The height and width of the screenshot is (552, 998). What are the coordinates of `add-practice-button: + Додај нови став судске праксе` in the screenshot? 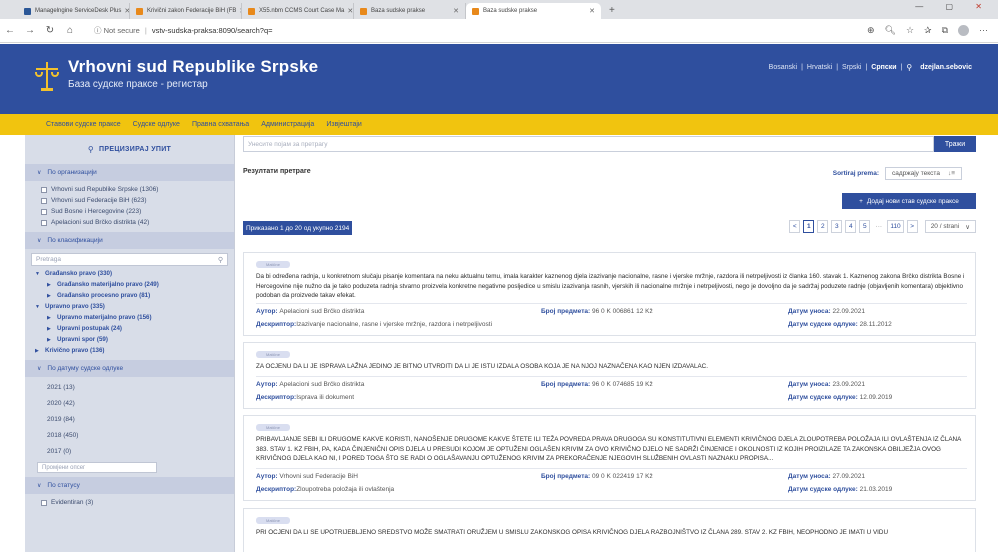 It's located at (909, 201).